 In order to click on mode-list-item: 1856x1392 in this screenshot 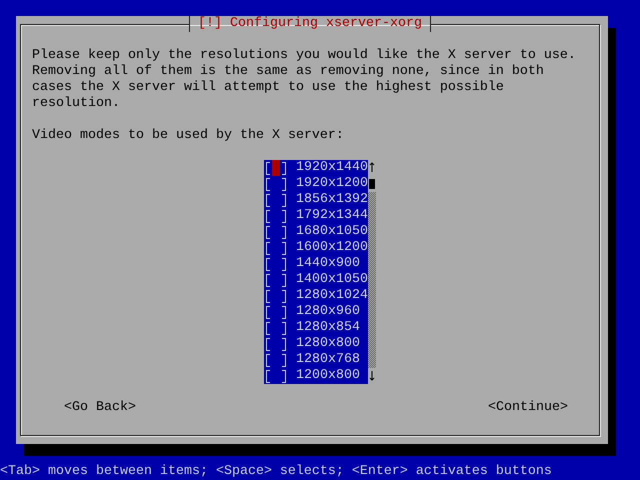, I will do `click(316, 200)`.